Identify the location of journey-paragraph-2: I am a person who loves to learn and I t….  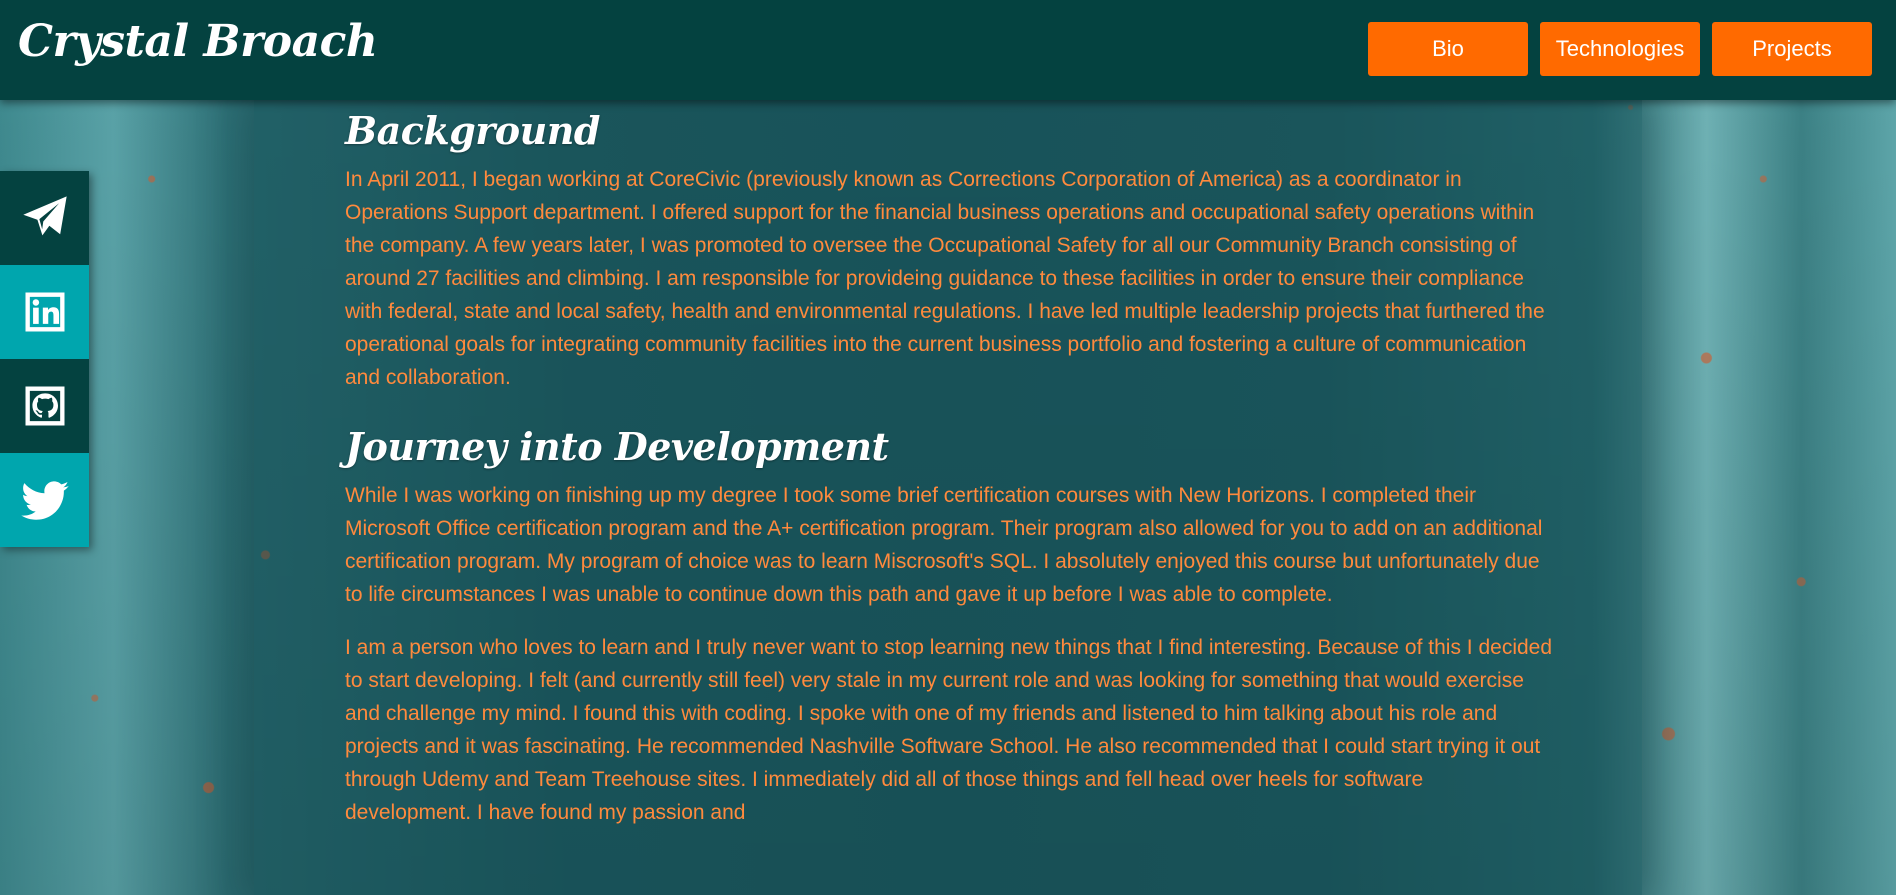
(949, 730).